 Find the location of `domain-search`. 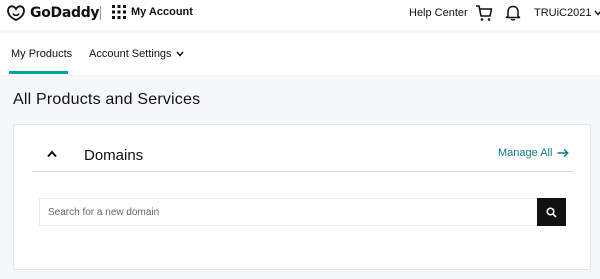

domain-search is located at coordinates (302, 212).